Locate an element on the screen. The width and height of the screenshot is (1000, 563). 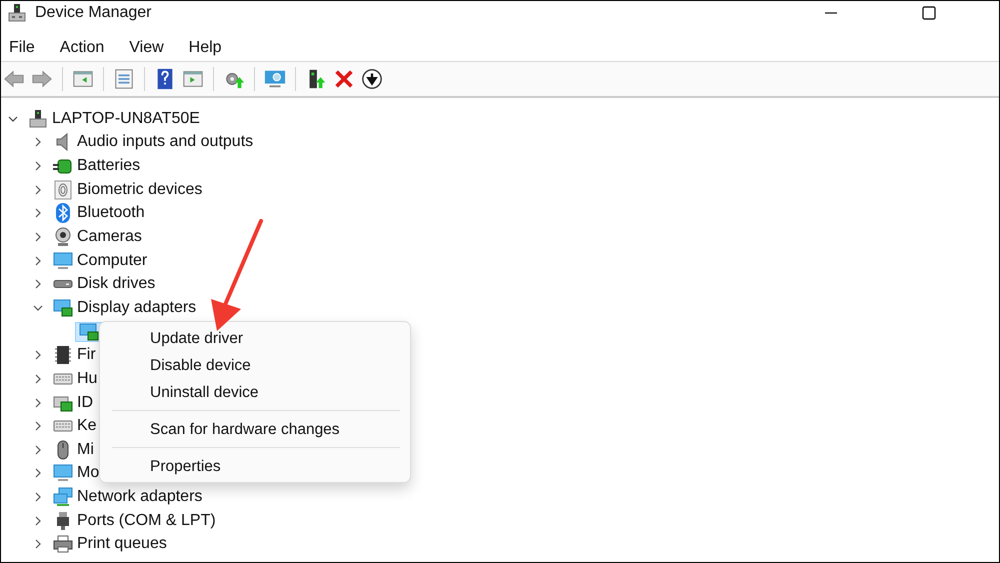
fingerprint-icon is located at coordinates (63, 190).